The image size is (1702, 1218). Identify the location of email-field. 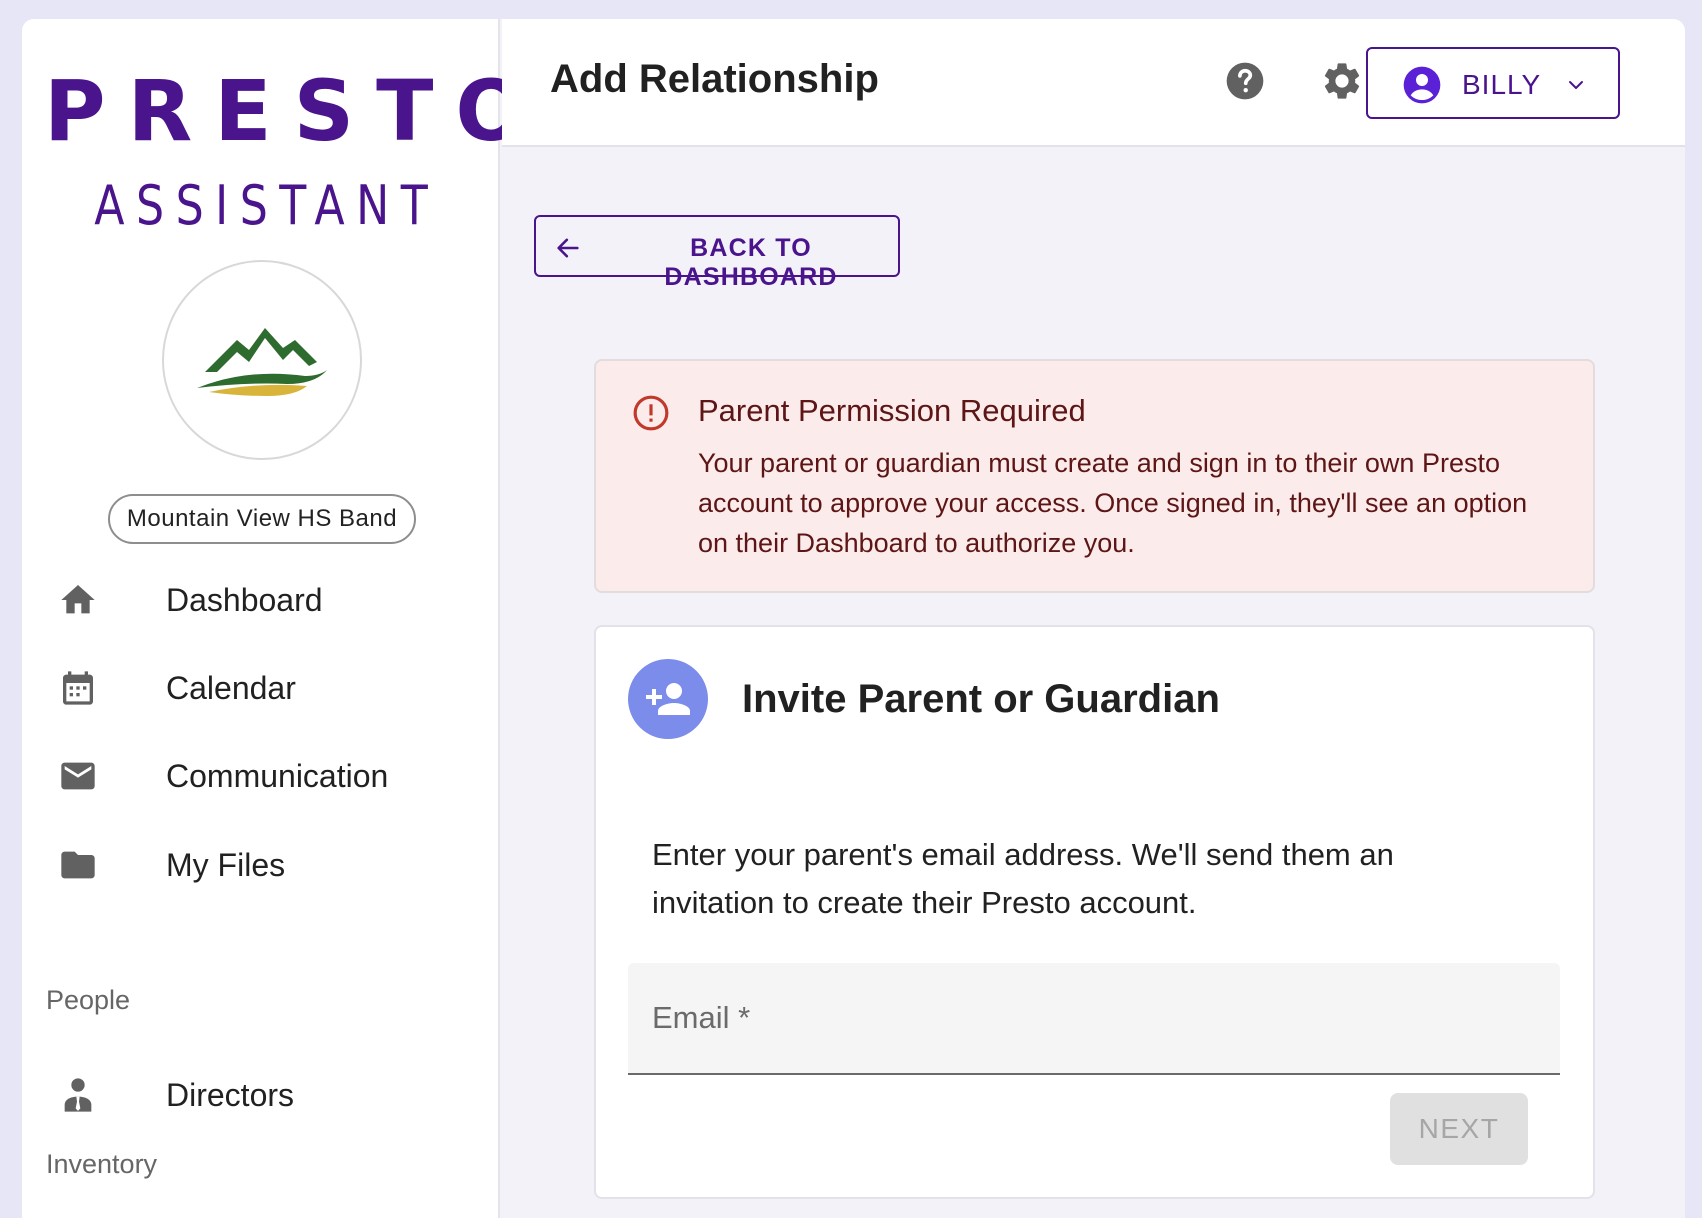
(1094, 1019).